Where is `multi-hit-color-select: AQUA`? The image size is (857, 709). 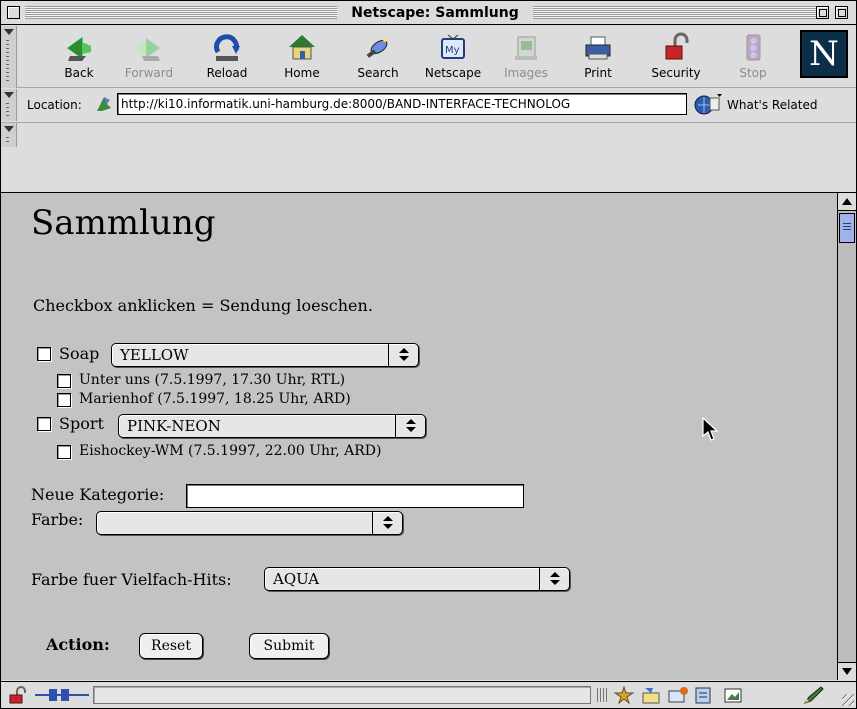
multi-hit-color-select: AQUA is located at coordinates (417, 579).